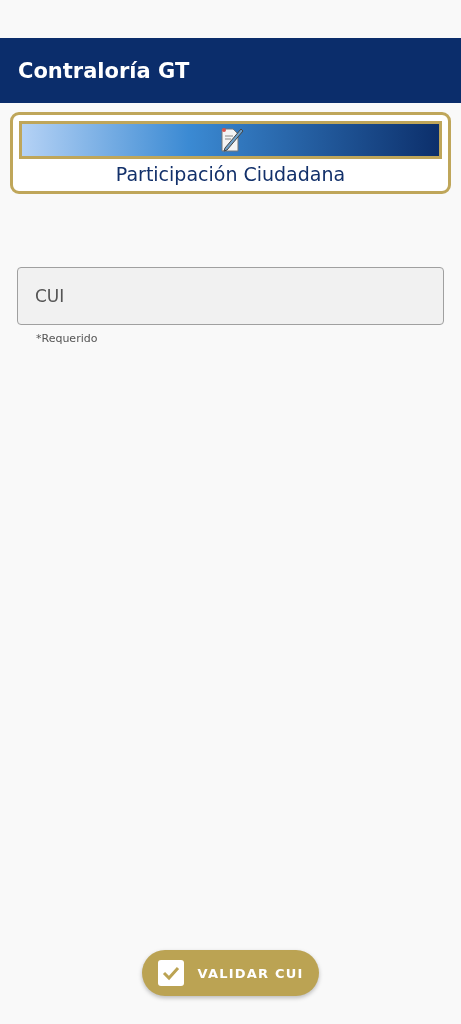 The width and height of the screenshot is (461, 1024). Describe the element at coordinates (230, 174) in the screenshot. I see `banner-title: Participación Ciudadana` at that location.